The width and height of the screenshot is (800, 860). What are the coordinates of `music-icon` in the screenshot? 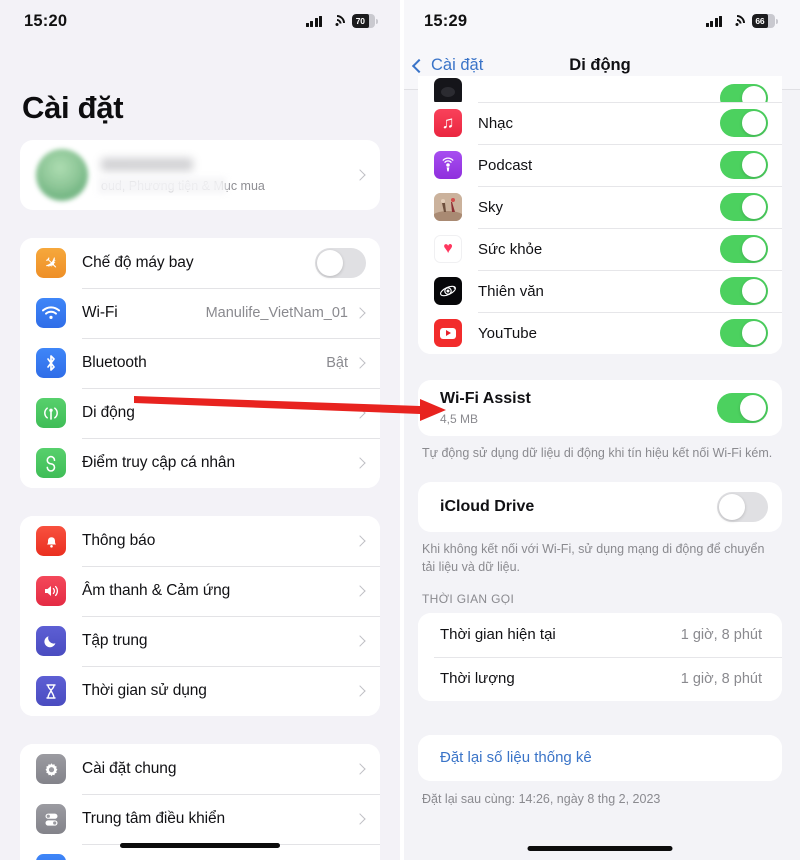 It's located at (448, 123).